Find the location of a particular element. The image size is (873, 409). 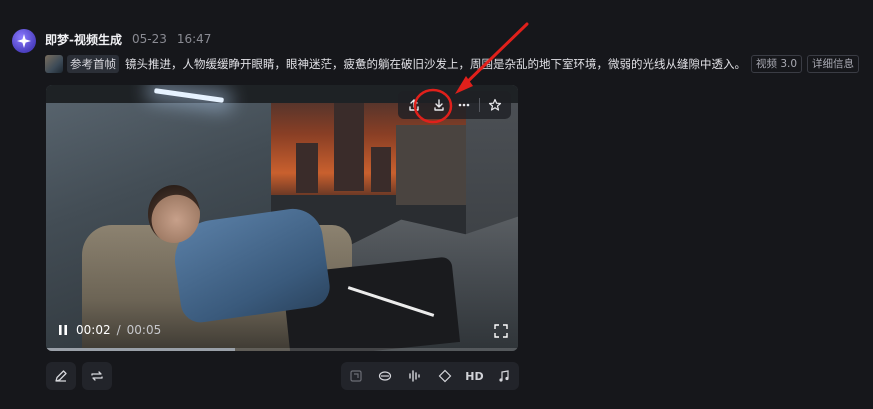

audio-wave-icon is located at coordinates (414, 376).